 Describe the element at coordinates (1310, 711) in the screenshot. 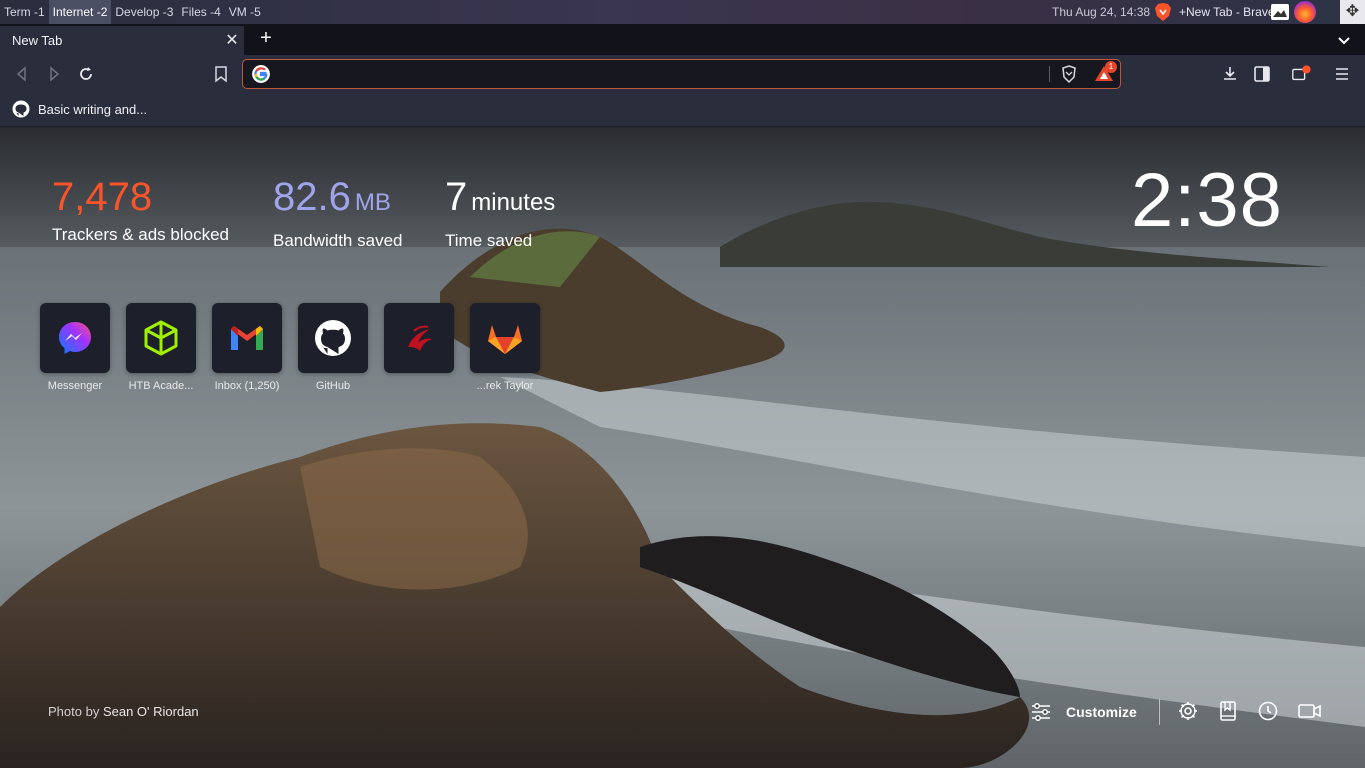

I see `brave-talk-video-icon` at that location.